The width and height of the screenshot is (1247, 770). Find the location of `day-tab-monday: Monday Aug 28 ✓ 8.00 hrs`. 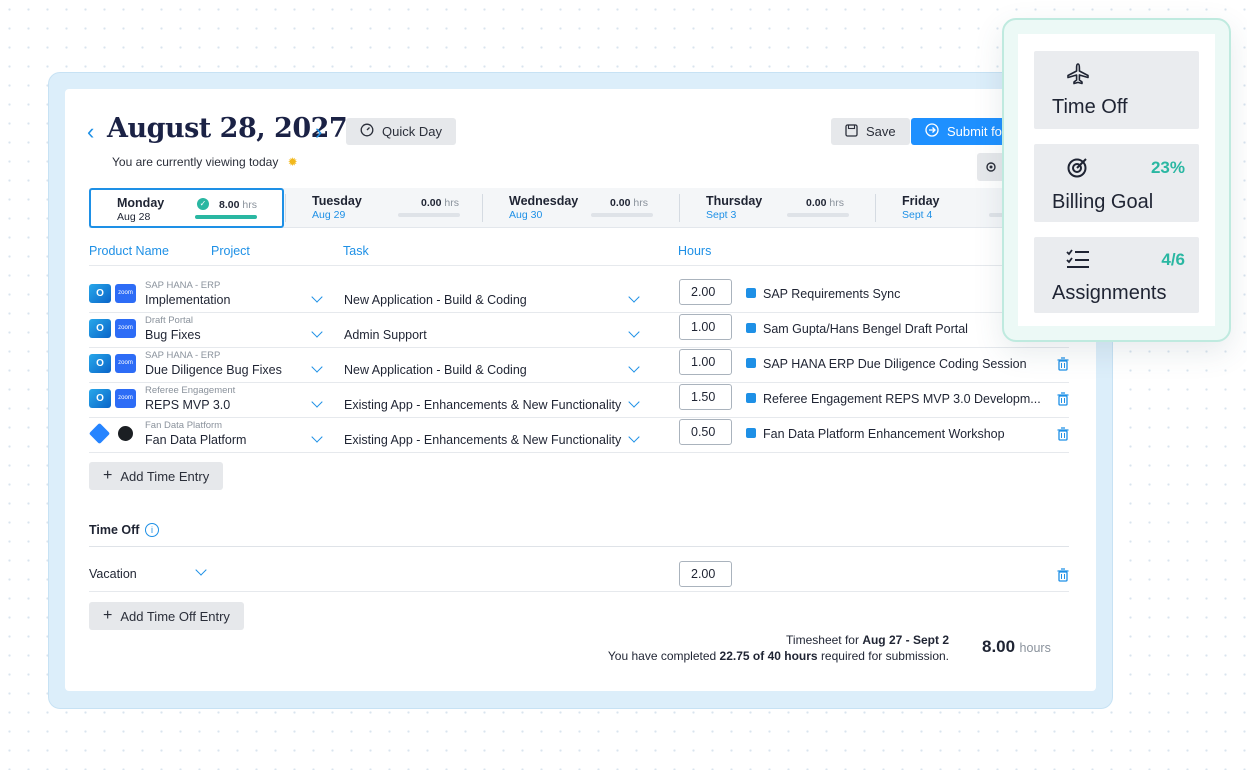

day-tab-monday: Monday Aug 28 ✓ 8.00 hrs is located at coordinates (186, 208).